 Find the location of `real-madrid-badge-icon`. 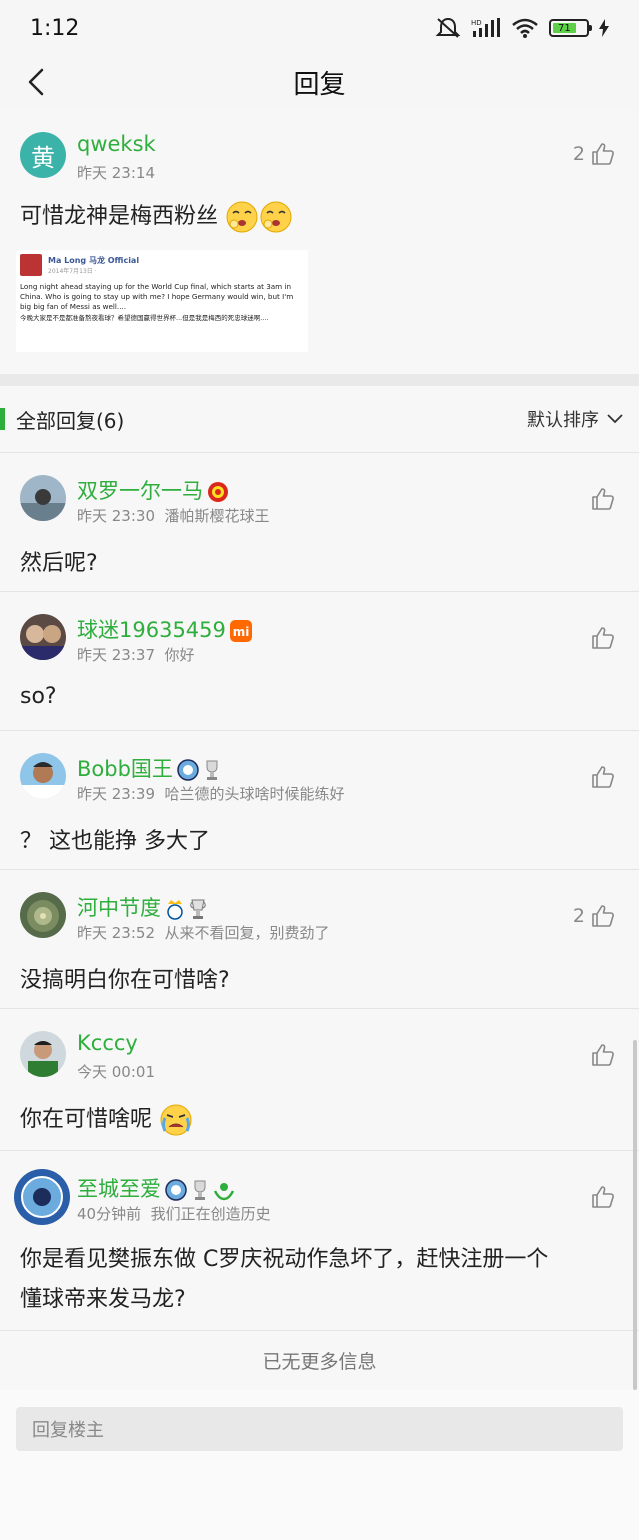

real-madrid-badge-icon is located at coordinates (175, 910).